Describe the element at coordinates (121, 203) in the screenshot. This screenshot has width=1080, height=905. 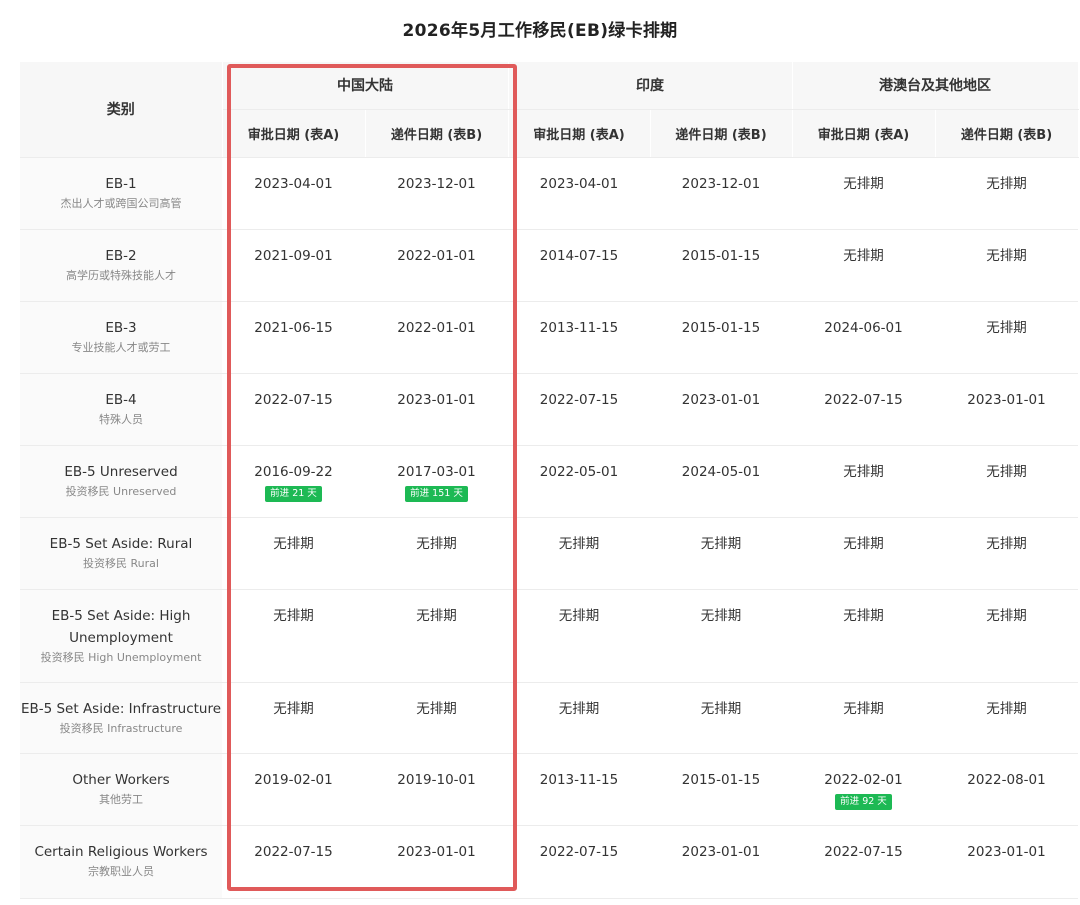
I see `category-description: 杰出人才或跨国公司高管` at that location.